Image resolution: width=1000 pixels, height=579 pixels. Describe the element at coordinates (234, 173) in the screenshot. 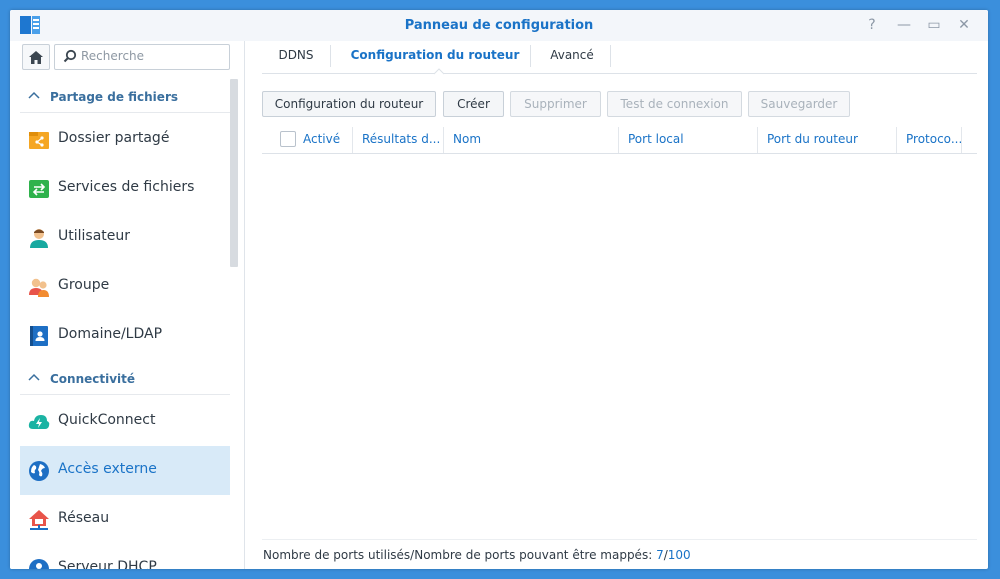

I see `sidebar-scrollbar` at that location.